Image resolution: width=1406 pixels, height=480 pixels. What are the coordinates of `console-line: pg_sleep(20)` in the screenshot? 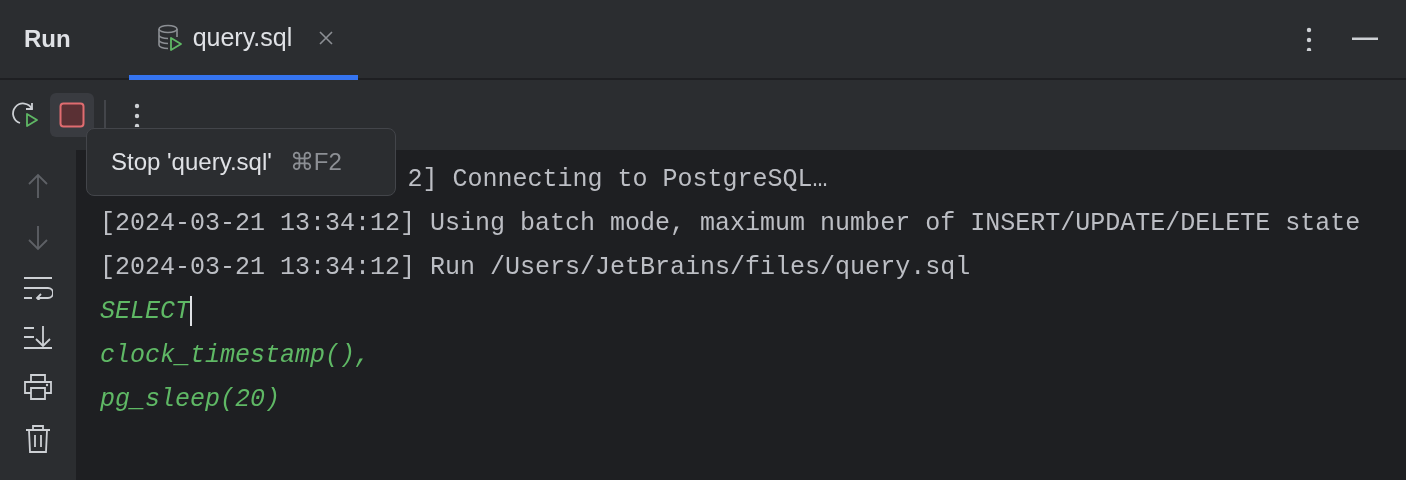 It's located at (190, 399).